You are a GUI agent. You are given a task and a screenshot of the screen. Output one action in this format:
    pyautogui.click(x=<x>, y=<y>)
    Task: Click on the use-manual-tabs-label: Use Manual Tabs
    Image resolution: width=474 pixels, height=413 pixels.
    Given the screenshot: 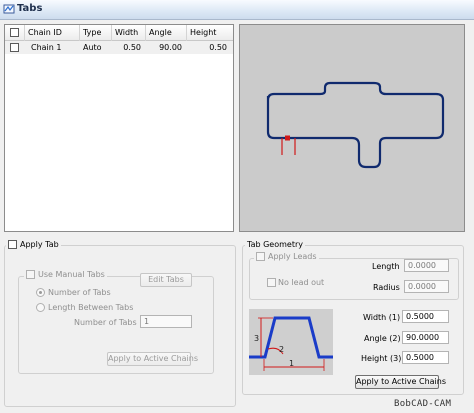 What is the action you would take?
    pyautogui.click(x=71, y=274)
    